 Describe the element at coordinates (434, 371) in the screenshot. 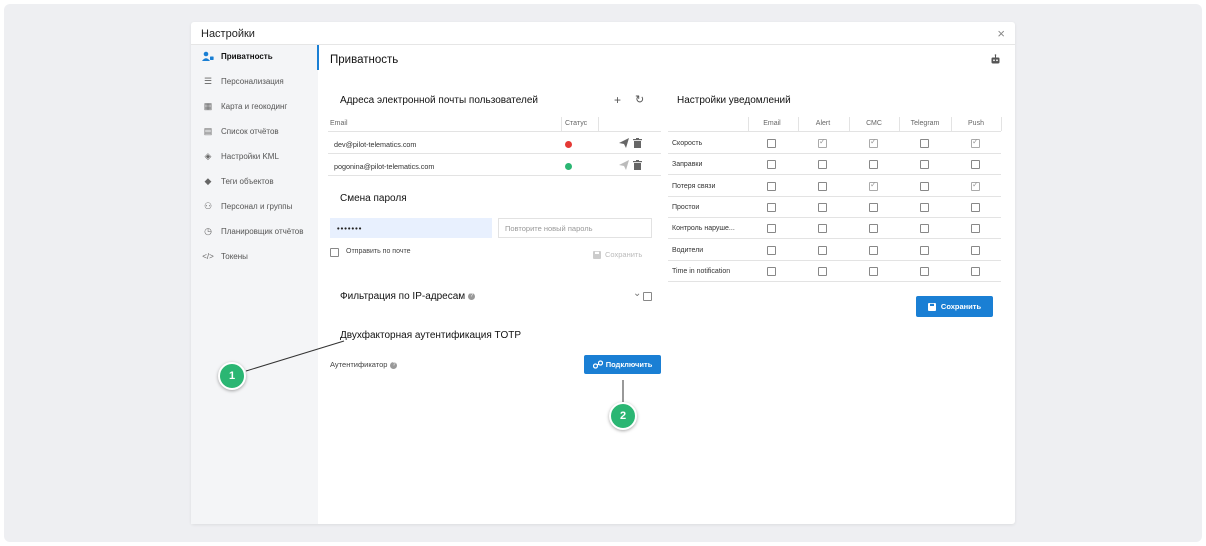

I see `callout-lines` at that location.